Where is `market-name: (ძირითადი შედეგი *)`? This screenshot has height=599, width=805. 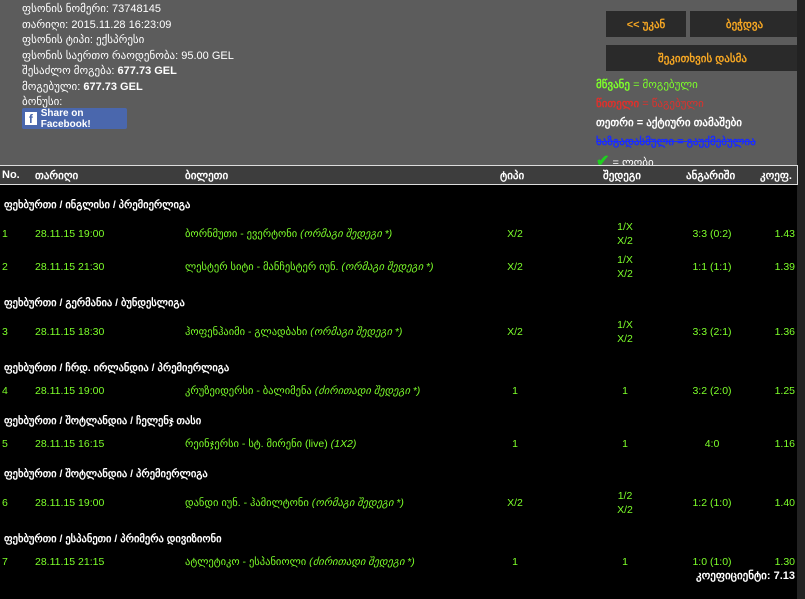 market-name: (ძირითადი შედეგი *) is located at coordinates (367, 390).